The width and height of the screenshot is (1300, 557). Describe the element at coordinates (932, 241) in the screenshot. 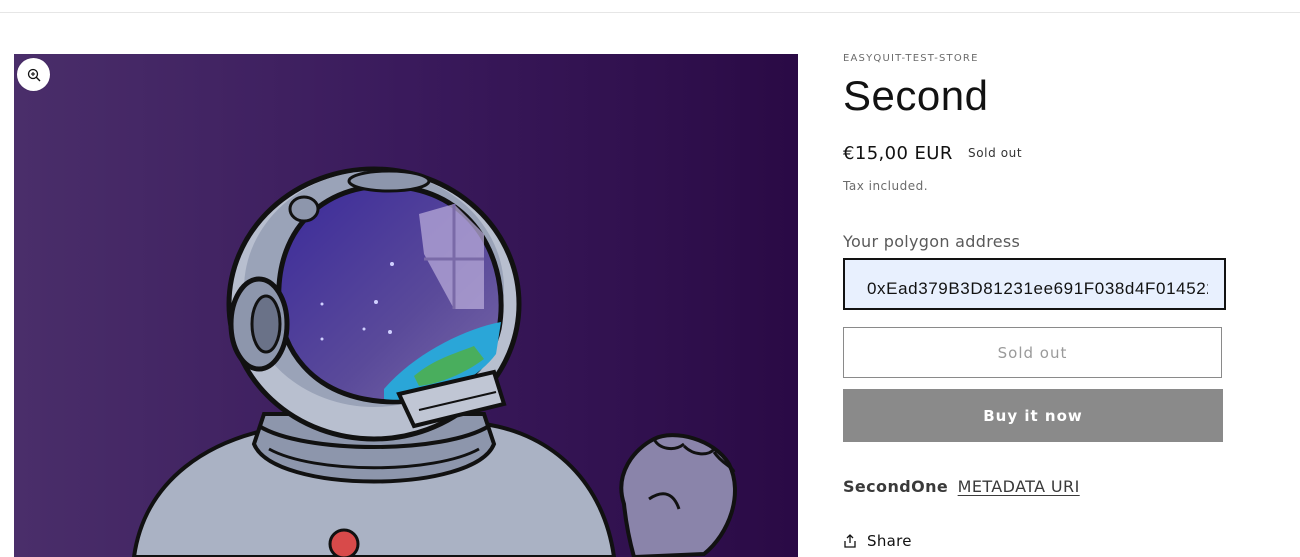

I see `polygon-address-label: Your polygon address` at that location.